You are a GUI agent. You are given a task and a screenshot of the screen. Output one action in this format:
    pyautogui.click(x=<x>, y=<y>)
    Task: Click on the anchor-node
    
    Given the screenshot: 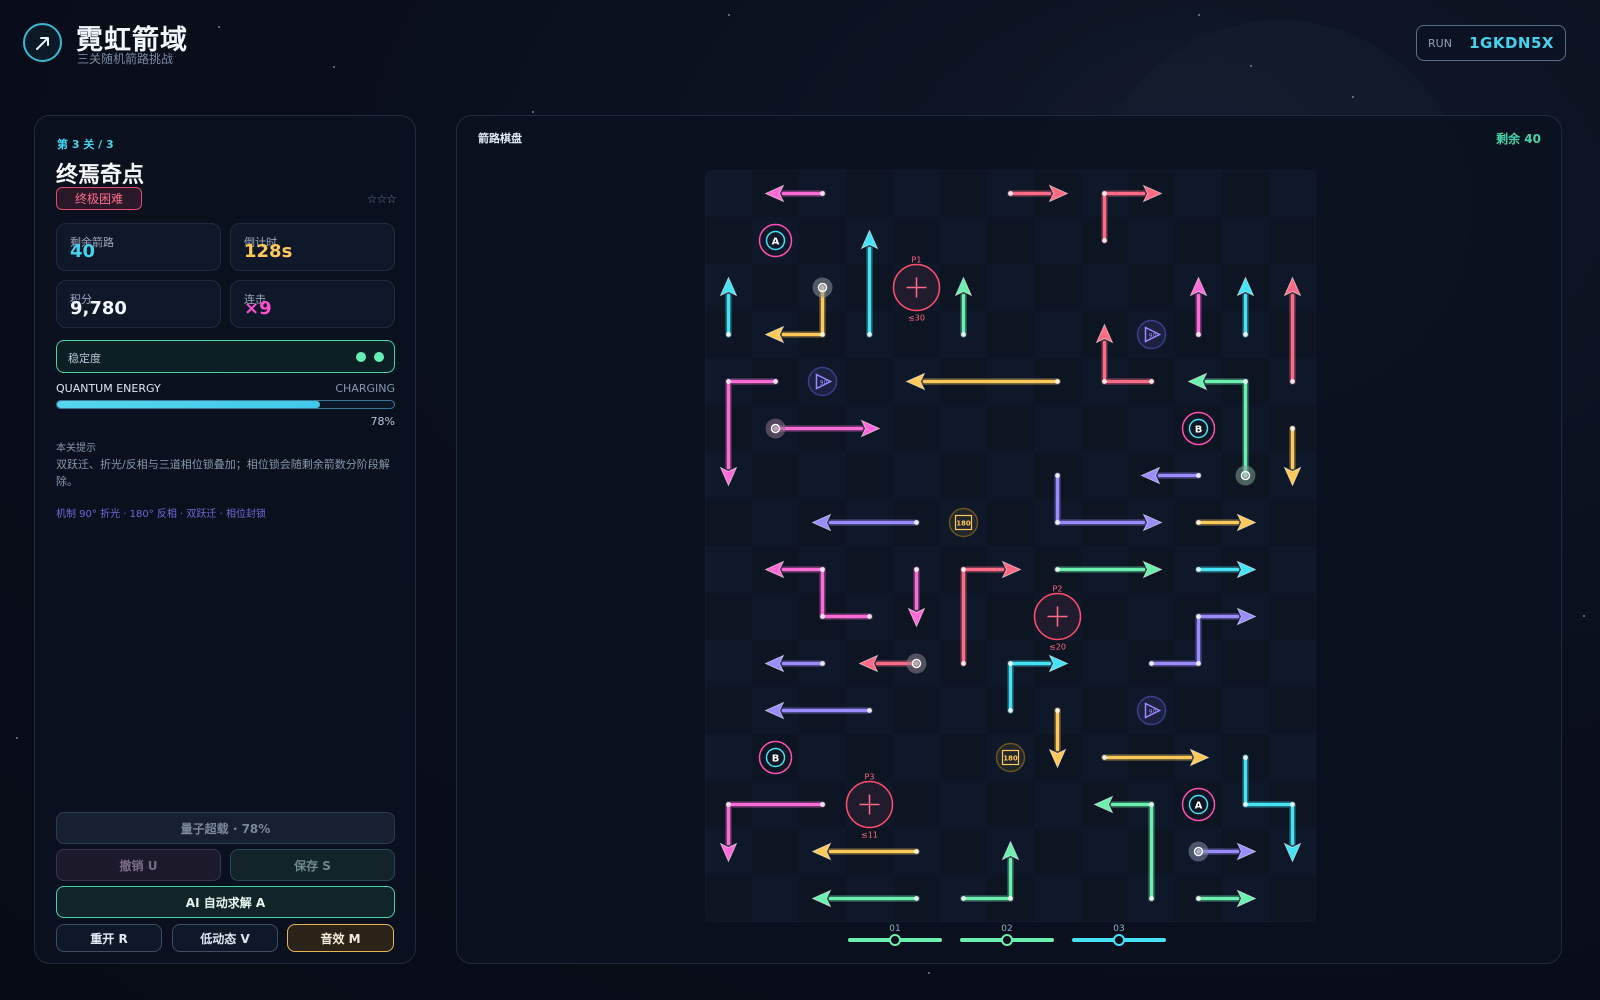 What is the action you would take?
    pyautogui.click(x=1245, y=475)
    